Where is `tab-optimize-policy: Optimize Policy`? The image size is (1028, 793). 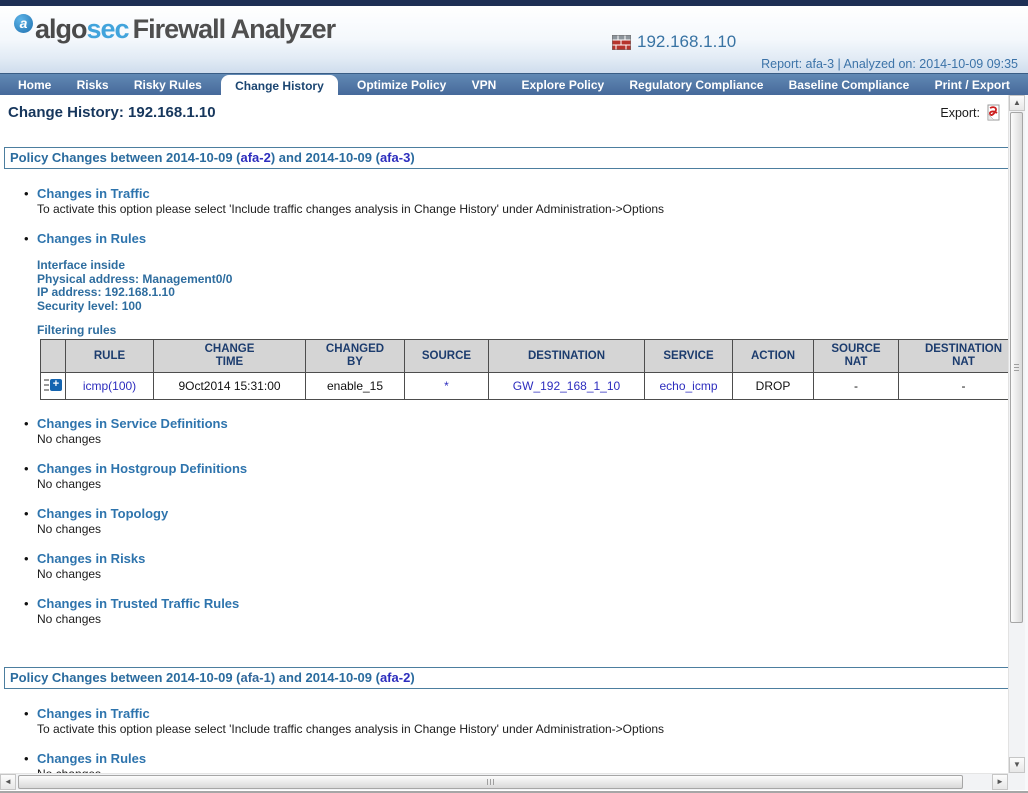
tab-optimize-policy: Optimize Policy is located at coordinates (401, 85).